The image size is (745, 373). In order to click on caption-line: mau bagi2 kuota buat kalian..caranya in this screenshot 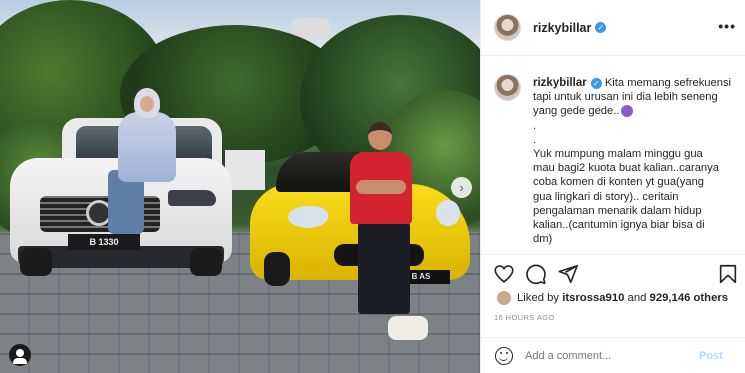, I will do `click(626, 168)`.